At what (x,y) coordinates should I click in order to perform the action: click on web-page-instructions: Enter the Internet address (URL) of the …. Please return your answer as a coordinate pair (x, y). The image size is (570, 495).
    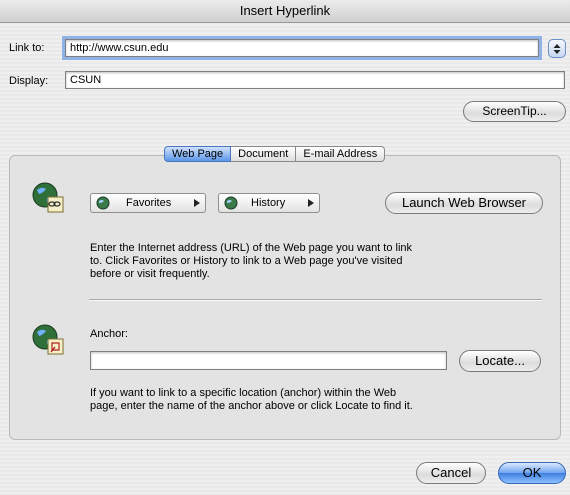
    Looking at the image, I should click on (251, 261).